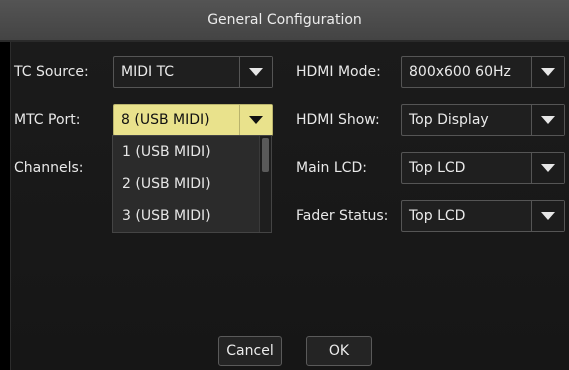 This screenshot has width=569, height=370. What do you see at coordinates (339, 351) in the screenshot?
I see `ok-button: OK` at bounding box center [339, 351].